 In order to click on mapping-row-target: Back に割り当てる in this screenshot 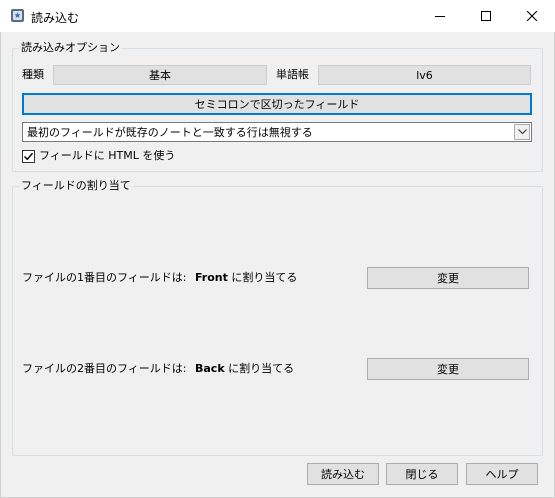, I will do `click(245, 368)`.